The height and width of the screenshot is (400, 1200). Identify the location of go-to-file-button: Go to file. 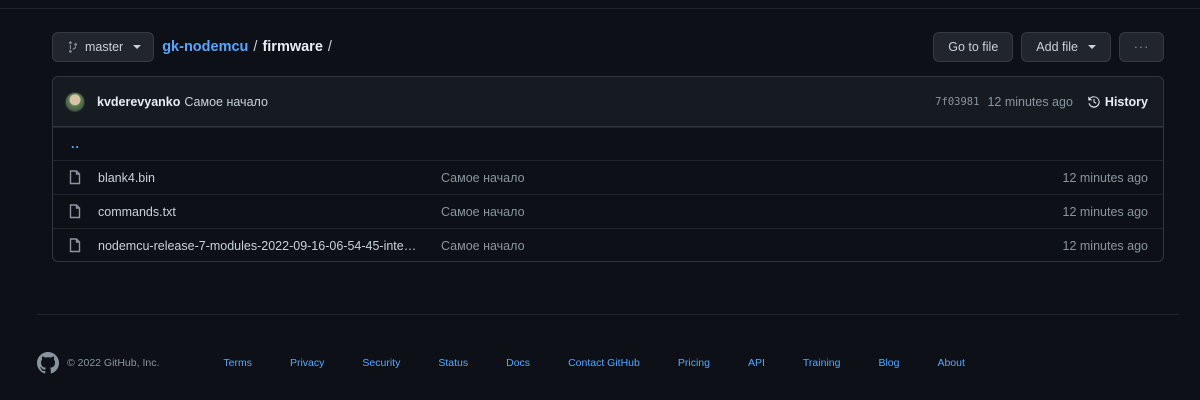
(973, 47).